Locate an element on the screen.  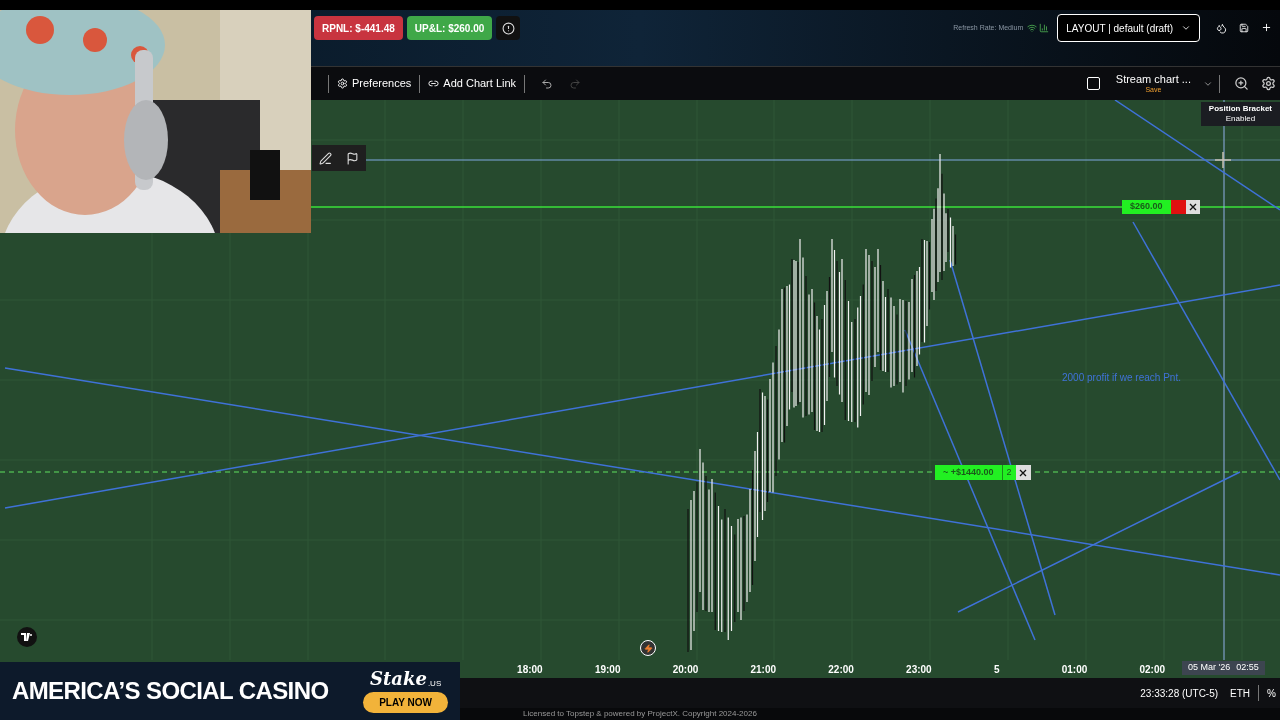
tooltip-status: Enabled is located at coordinates (1240, 119).